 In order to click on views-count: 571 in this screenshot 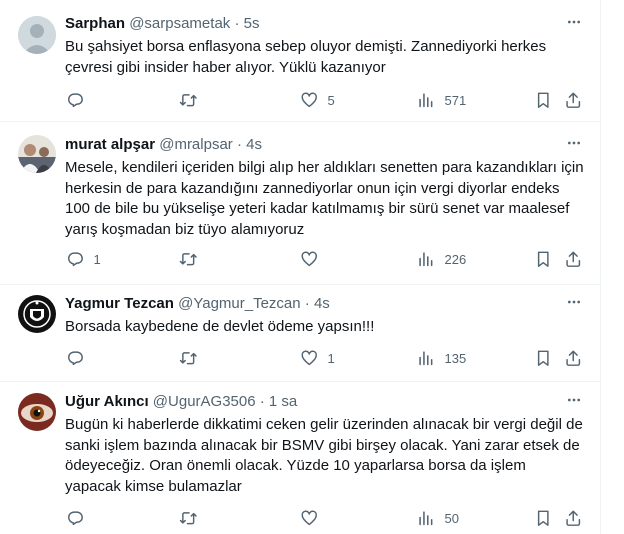, I will do `click(455, 100)`.